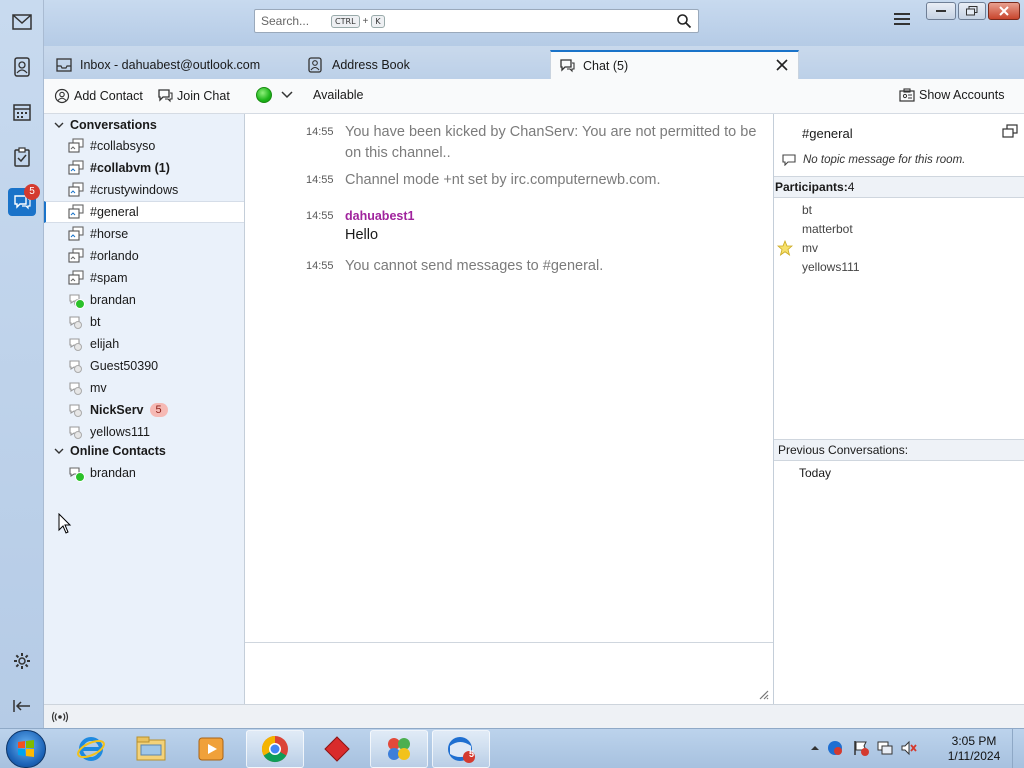 This screenshot has width=1024, height=768. I want to click on tab-address-book: Address Book, so click(435, 64).